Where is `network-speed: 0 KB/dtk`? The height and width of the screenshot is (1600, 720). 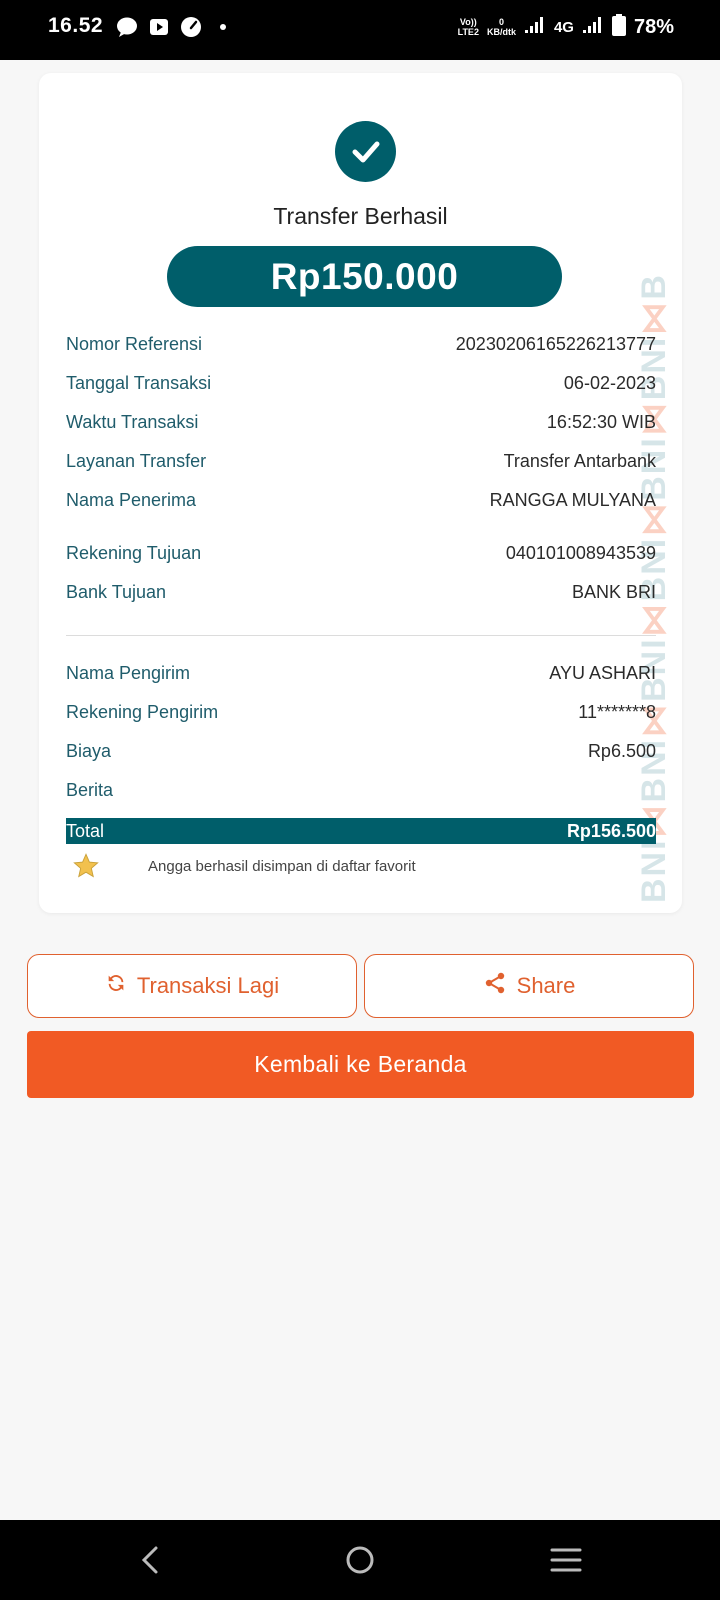 network-speed: 0 KB/dtk is located at coordinates (501, 27).